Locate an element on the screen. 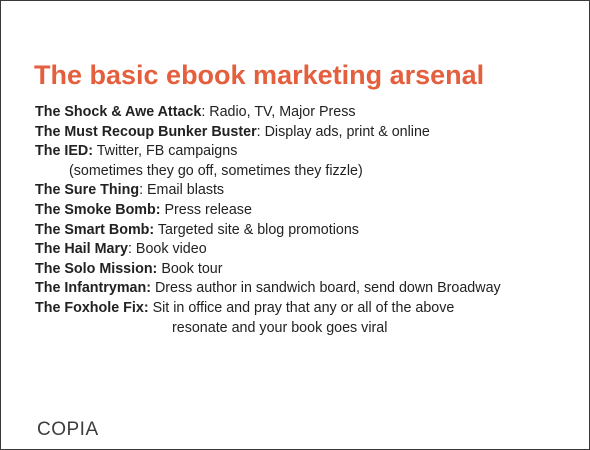  item-term: The Foxhole Fix: is located at coordinates (92, 307).